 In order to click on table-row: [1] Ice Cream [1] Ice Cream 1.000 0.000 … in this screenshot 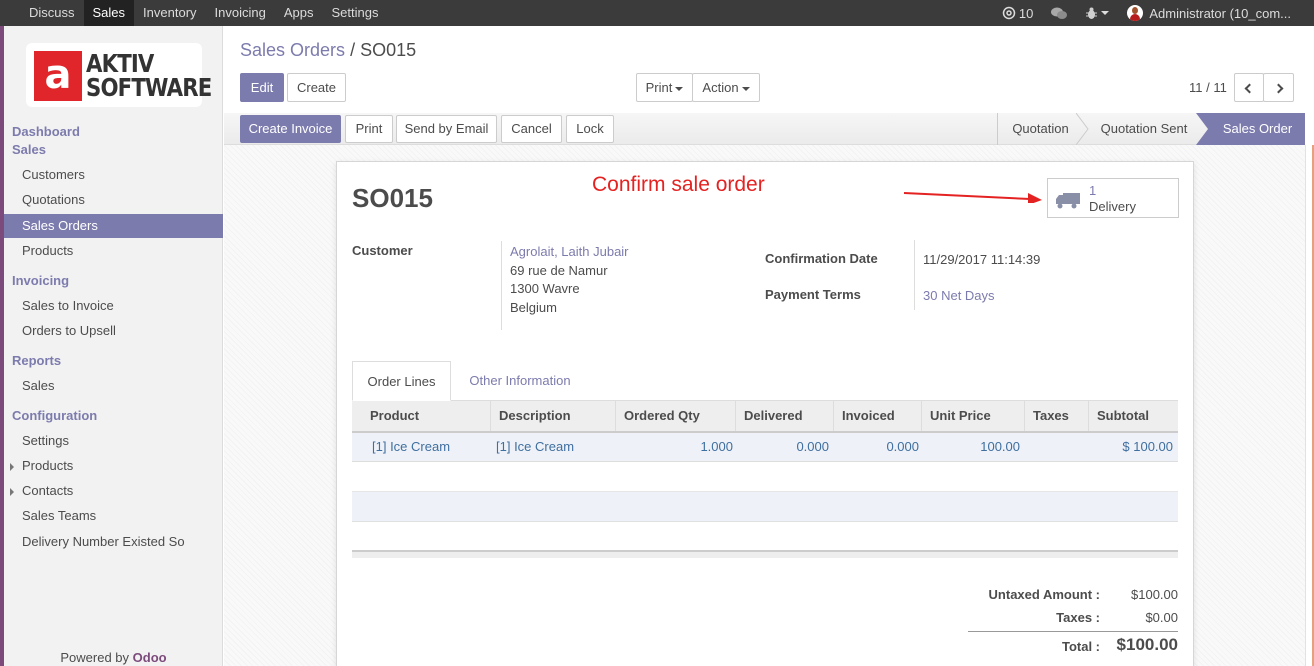, I will do `click(765, 447)`.